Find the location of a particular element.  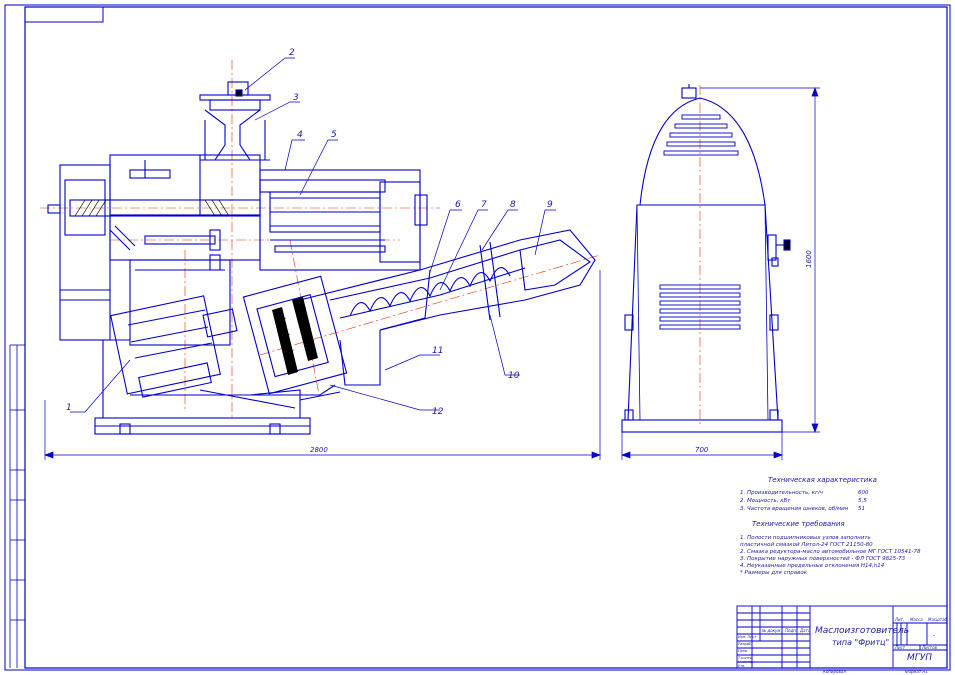

spec-1-label: 1. Производительность, кг/ч is located at coordinates (782, 493).